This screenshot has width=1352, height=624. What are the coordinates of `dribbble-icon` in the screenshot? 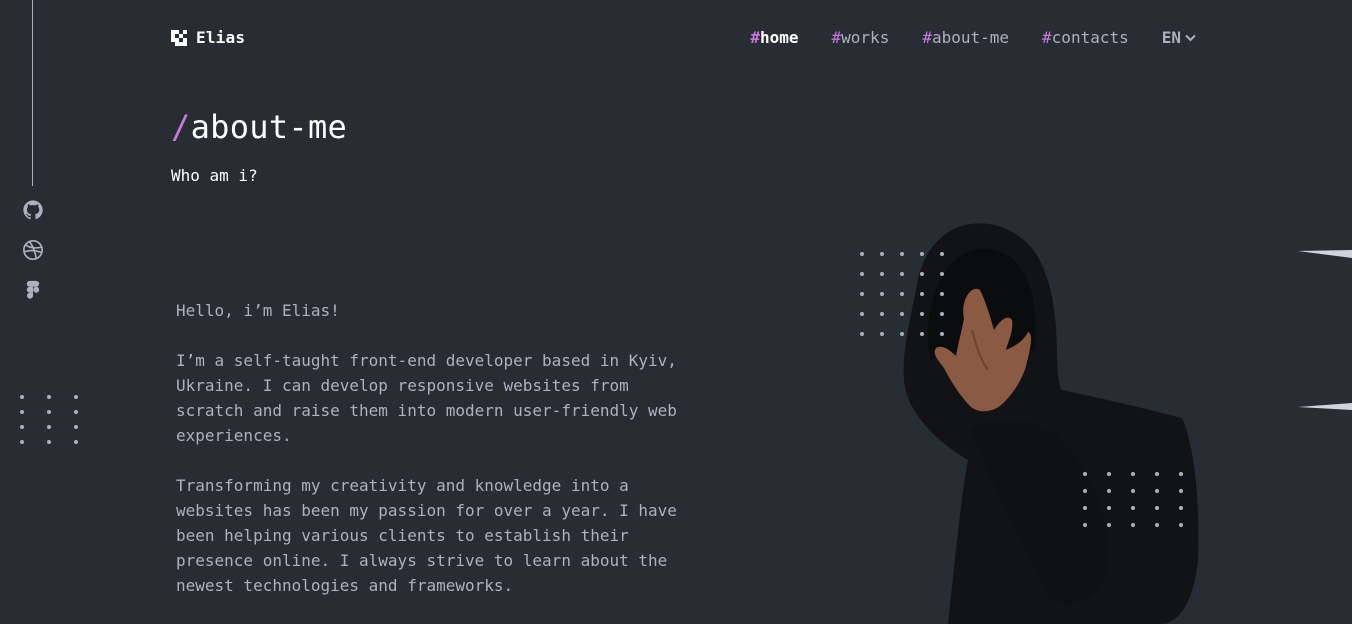 It's located at (33, 250).